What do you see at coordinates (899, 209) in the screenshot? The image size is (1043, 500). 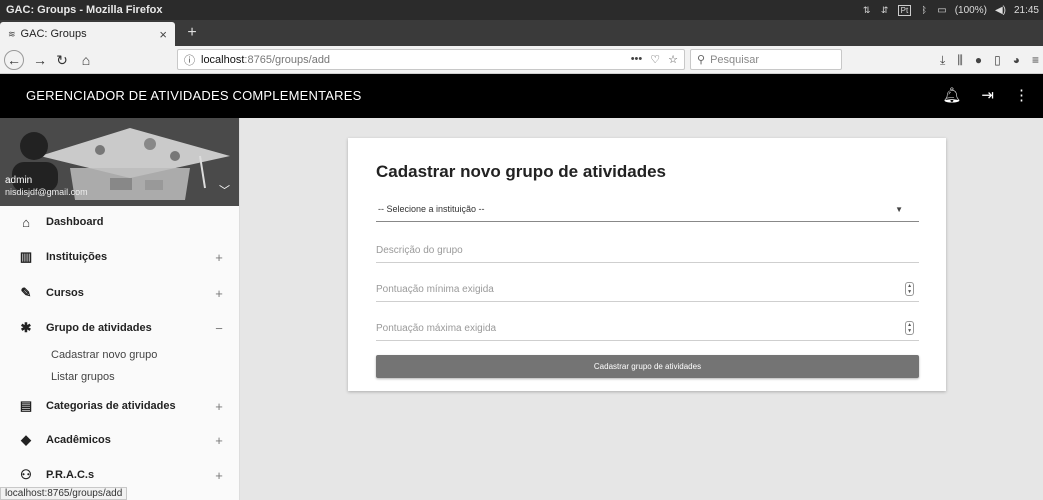 I see `dropdown-arrow-icon: ▼` at bounding box center [899, 209].